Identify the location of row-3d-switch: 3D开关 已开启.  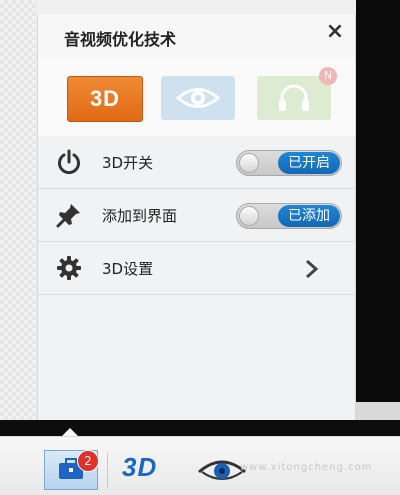
(196, 162).